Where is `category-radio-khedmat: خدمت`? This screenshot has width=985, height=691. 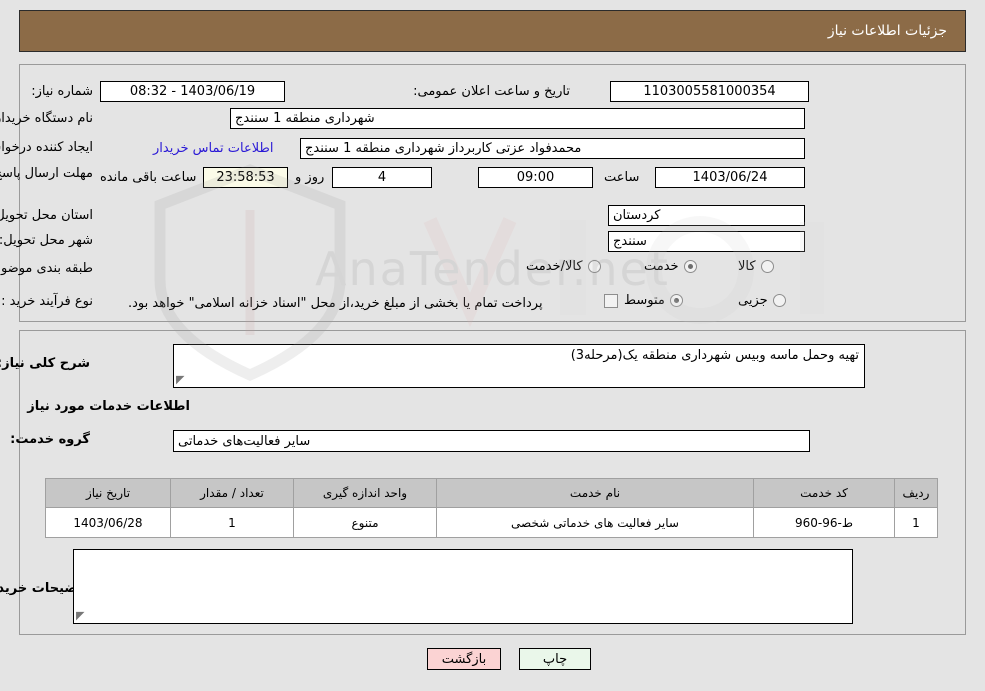 category-radio-khedmat: خدمت is located at coordinates (670, 266).